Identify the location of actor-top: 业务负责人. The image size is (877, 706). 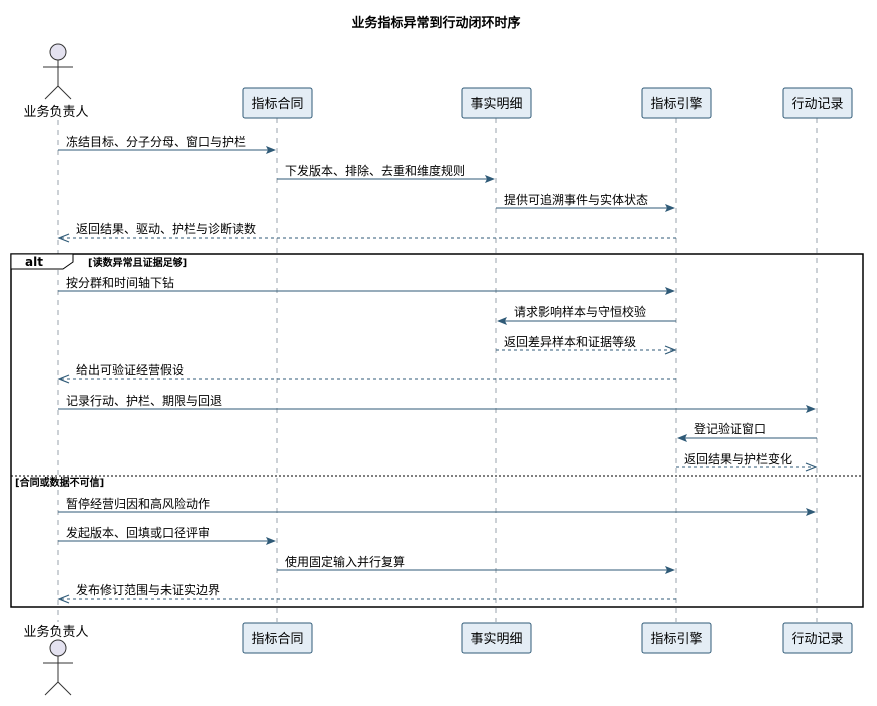
(56, 81).